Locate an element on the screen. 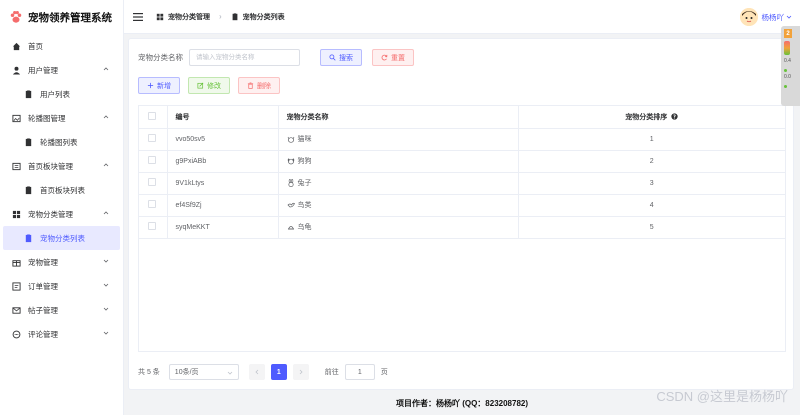 The image size is (800, 415). order-icon is located at coordinates (16, 286).